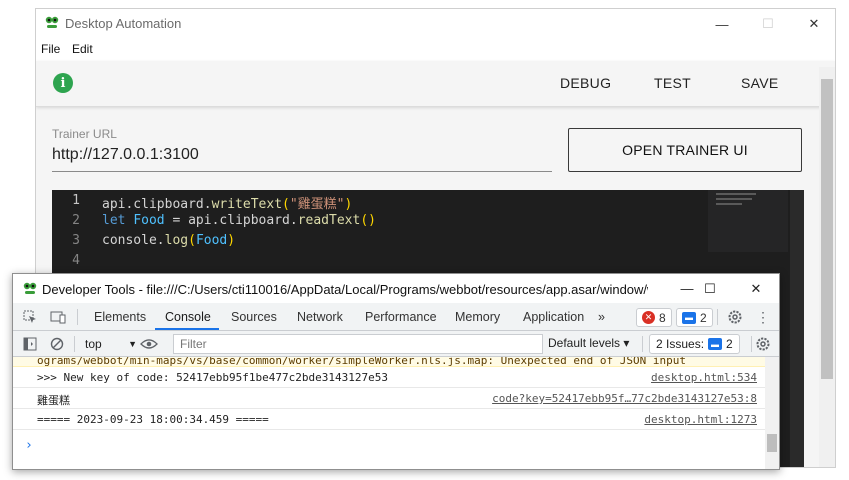  I want to click on code-line-2: let Food = api.clipboard.readText(), so click(239, 220).